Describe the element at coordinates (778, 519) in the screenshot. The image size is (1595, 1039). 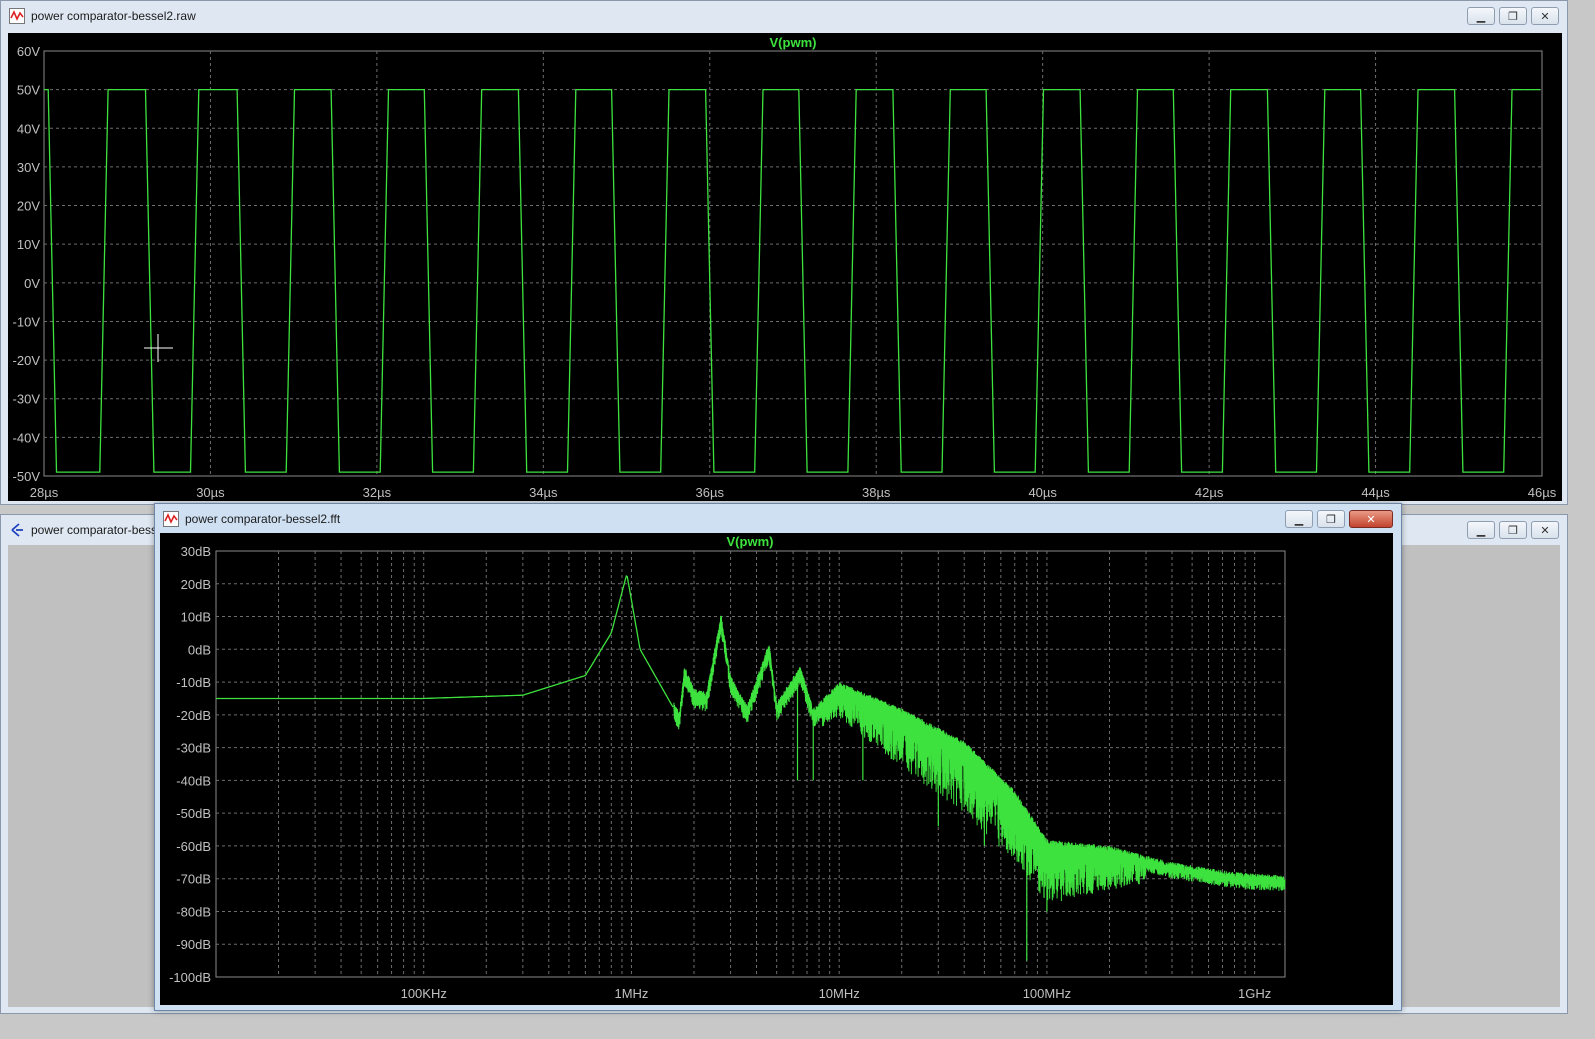
I see `fft-window-titlebar: power comparator-bessel2.fft ▁ ❐ ✕` at that location.